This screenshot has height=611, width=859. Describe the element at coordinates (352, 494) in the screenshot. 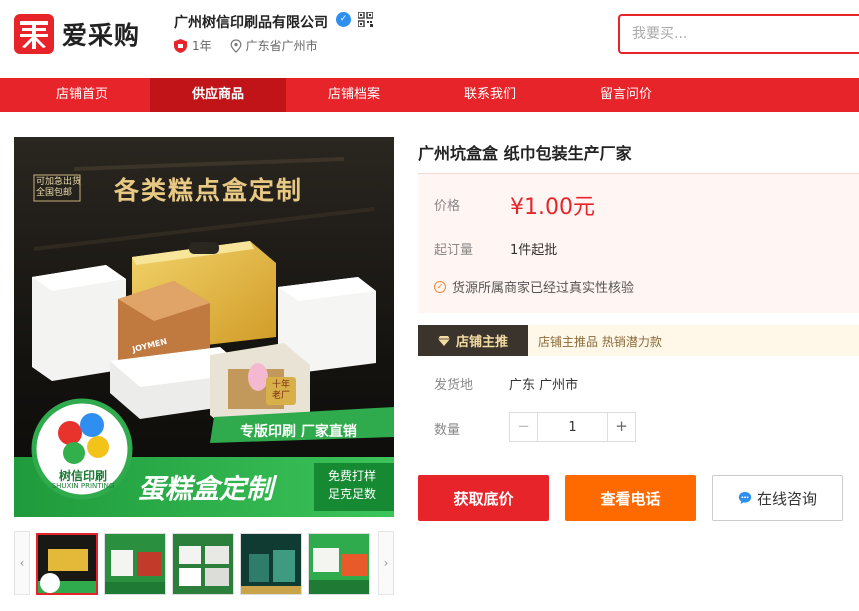

I see `image-banner-side2: 足克足数` at that location.